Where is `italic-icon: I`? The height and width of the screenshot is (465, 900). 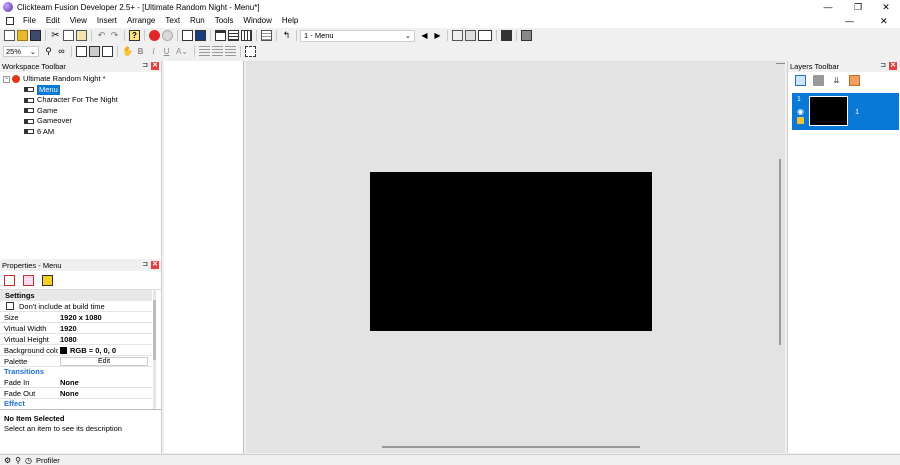 italic-icon: I is located at coordinates (153, 51).